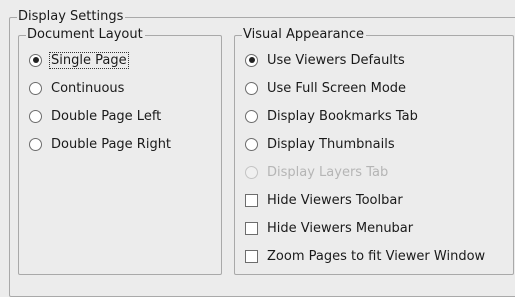 This screenshot has width=515, height=297. What do you see at coordinates (304, 34) in the screenshot?
I see `visual-appearance-title: Visual Appearance` at bounding box center [304, 34].